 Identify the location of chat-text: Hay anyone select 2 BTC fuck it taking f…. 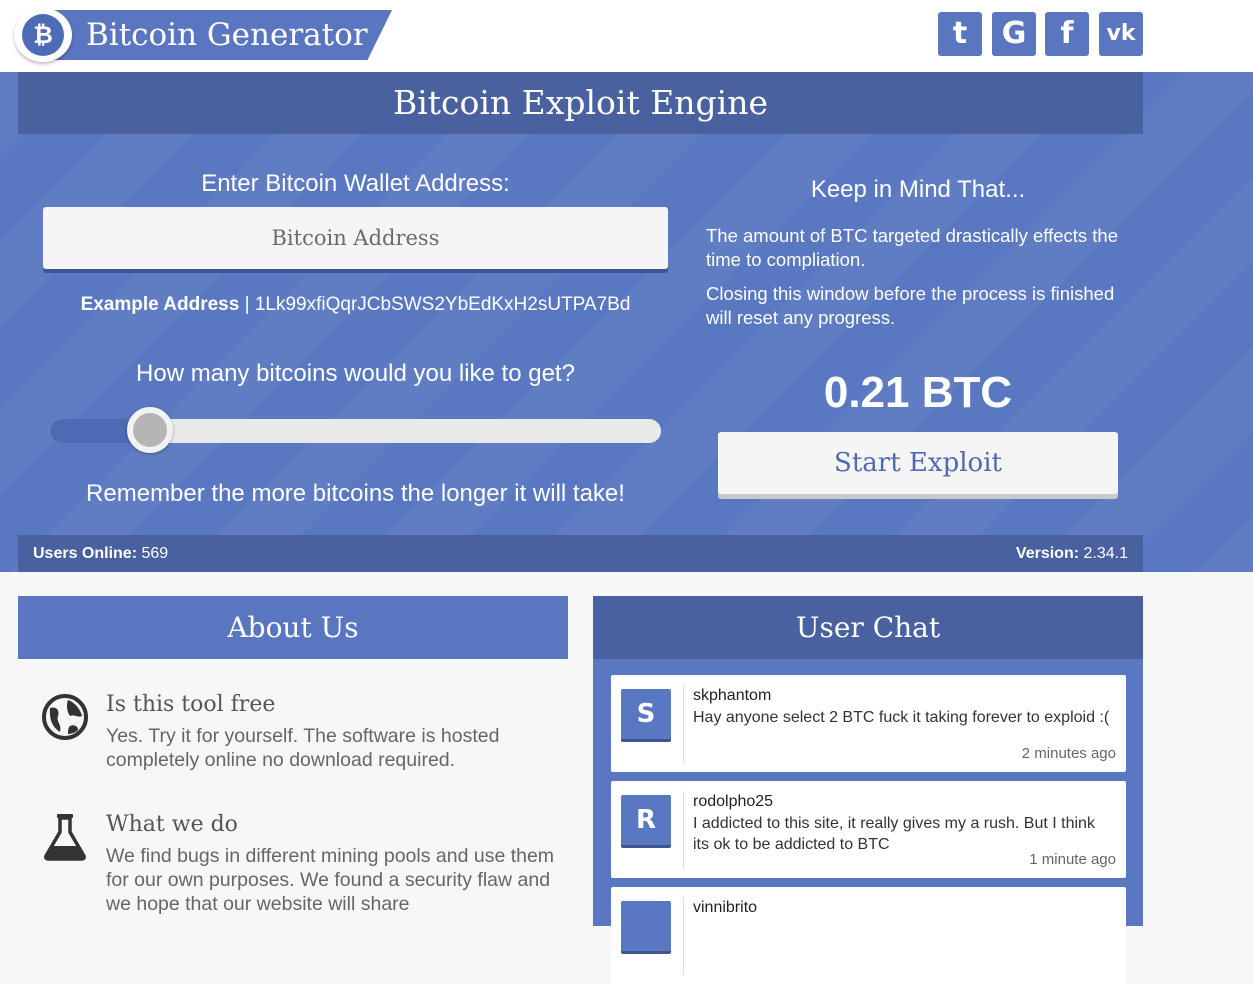
(901, 717).